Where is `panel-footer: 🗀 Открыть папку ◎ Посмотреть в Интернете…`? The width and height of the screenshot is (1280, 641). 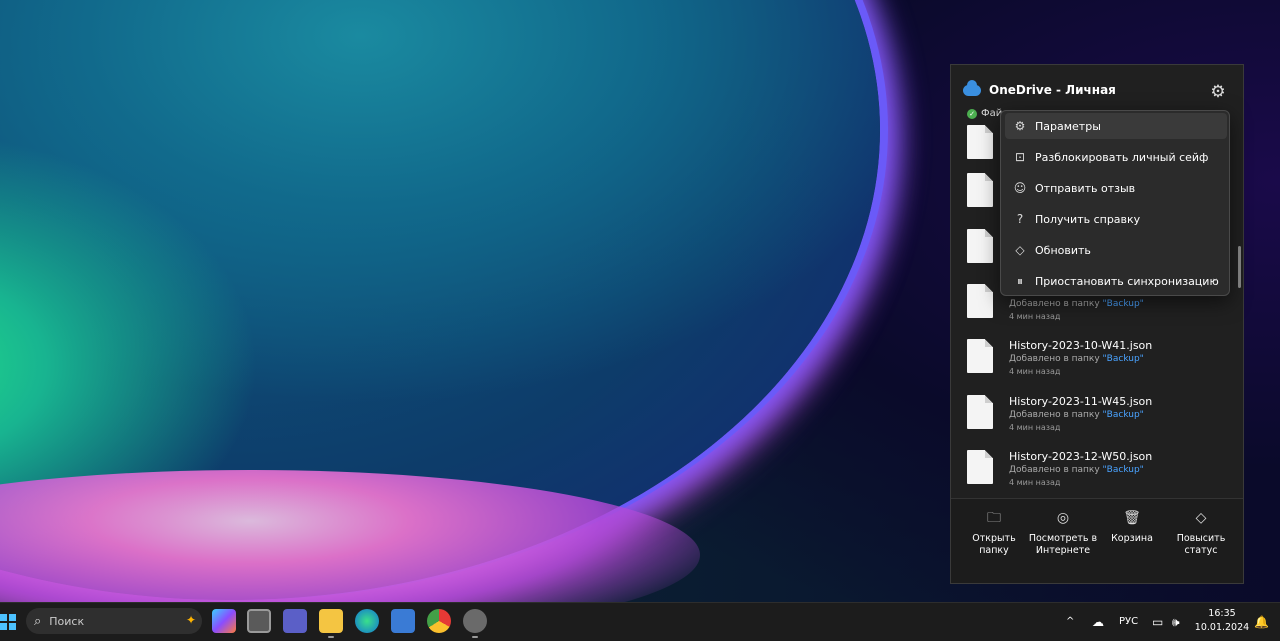
panel-footer: 🗀 Открыть папку ◎ Посмотреть в Интернете… is located at coordinates (1097, 540).